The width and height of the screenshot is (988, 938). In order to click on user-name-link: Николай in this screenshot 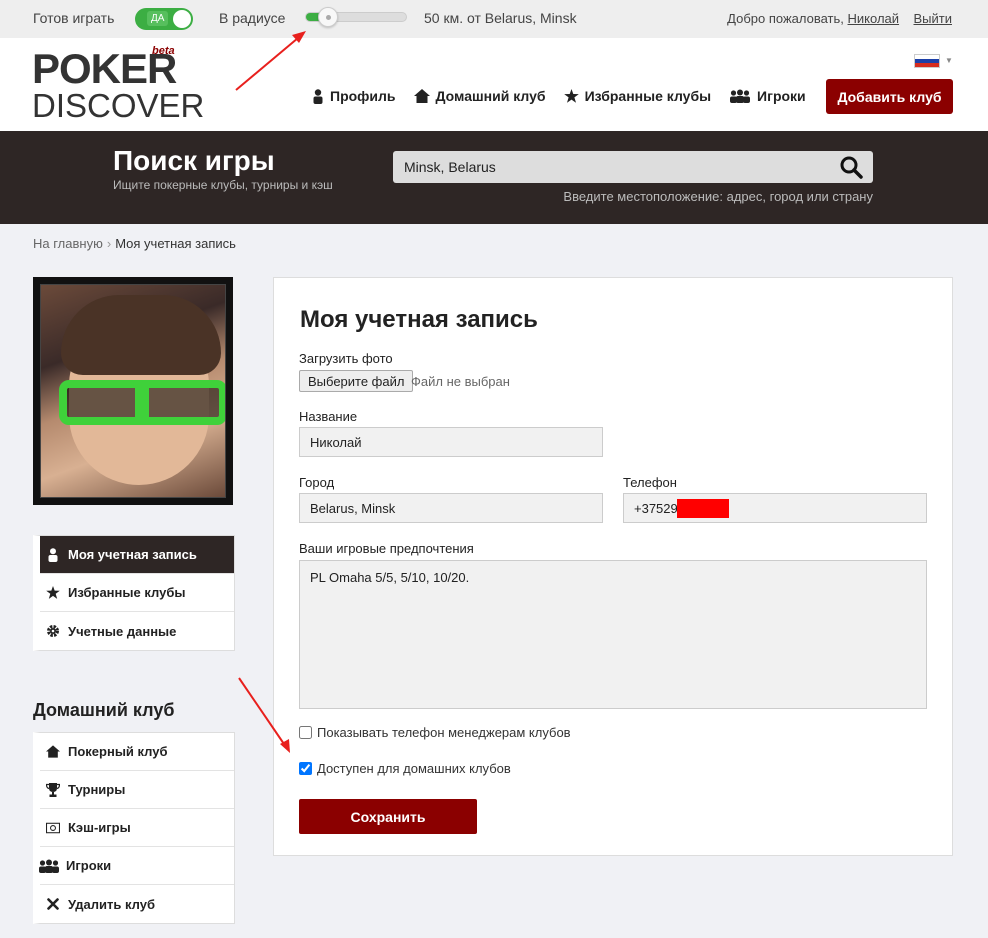, I will do `click(874, 18)`.